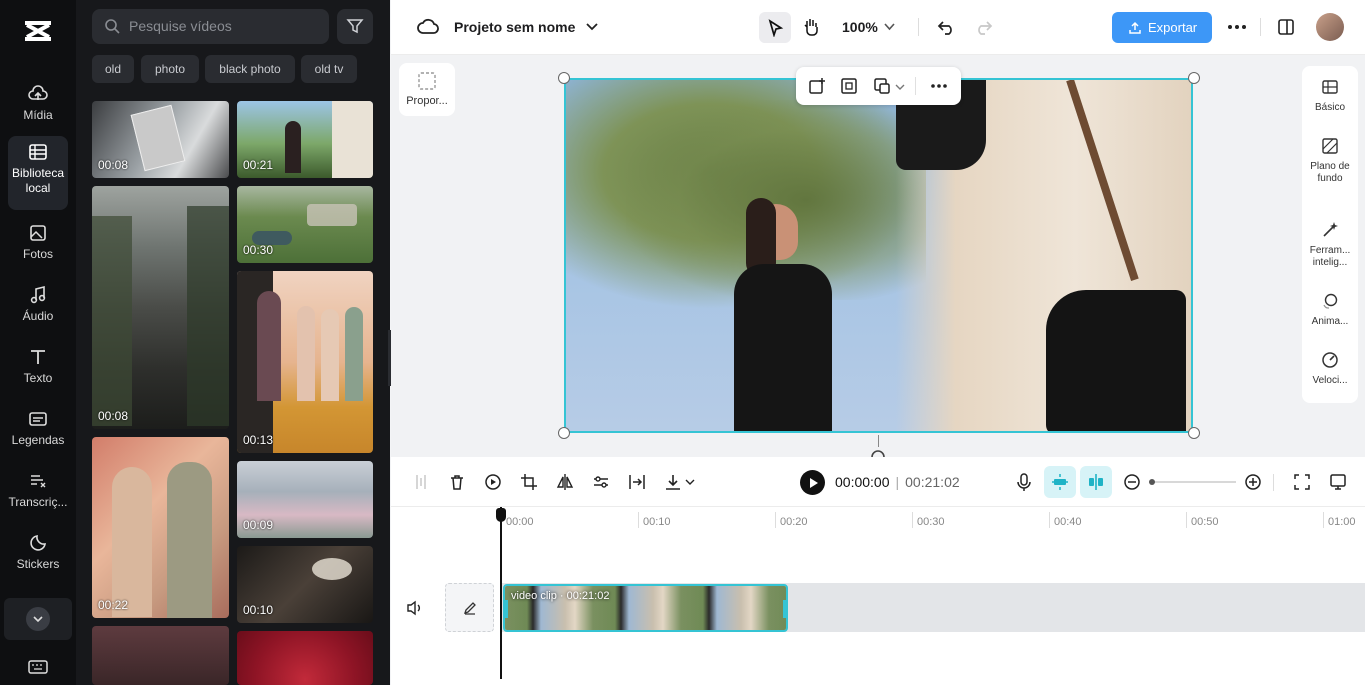 Image resolution: width=1365 pixels, height=685 pixels. I want to click on undo-icon, so click(946, 27).